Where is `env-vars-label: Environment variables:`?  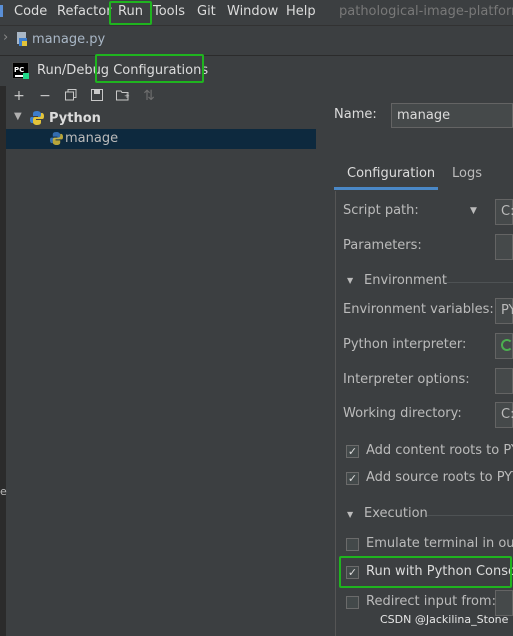 env-vars-label: Environment variables: is located at coordinates (418, 309).